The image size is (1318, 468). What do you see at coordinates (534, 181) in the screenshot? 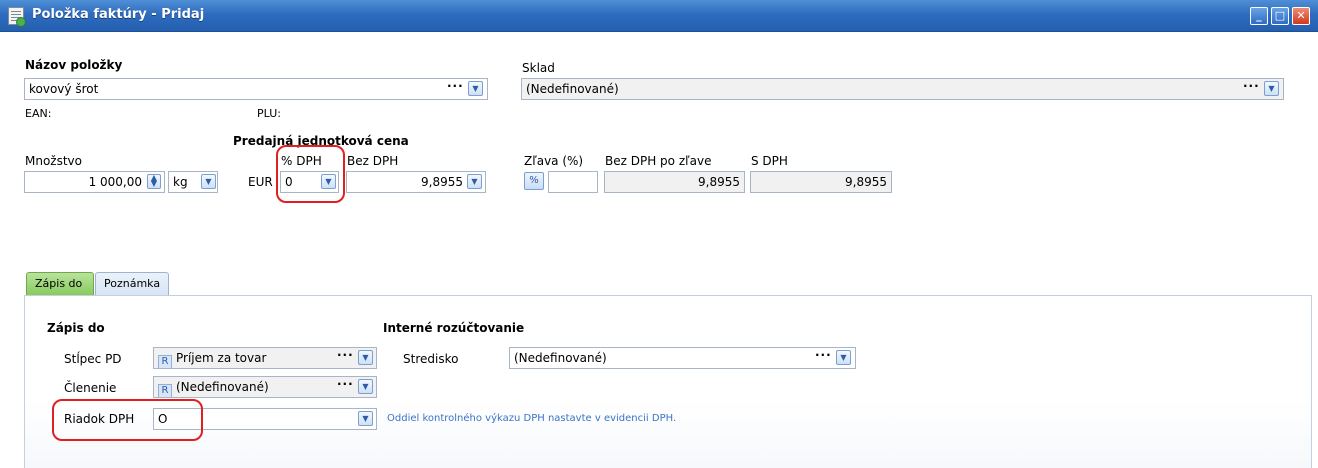
I see `discount-percent-button: %` at bounding box center [534, 181].